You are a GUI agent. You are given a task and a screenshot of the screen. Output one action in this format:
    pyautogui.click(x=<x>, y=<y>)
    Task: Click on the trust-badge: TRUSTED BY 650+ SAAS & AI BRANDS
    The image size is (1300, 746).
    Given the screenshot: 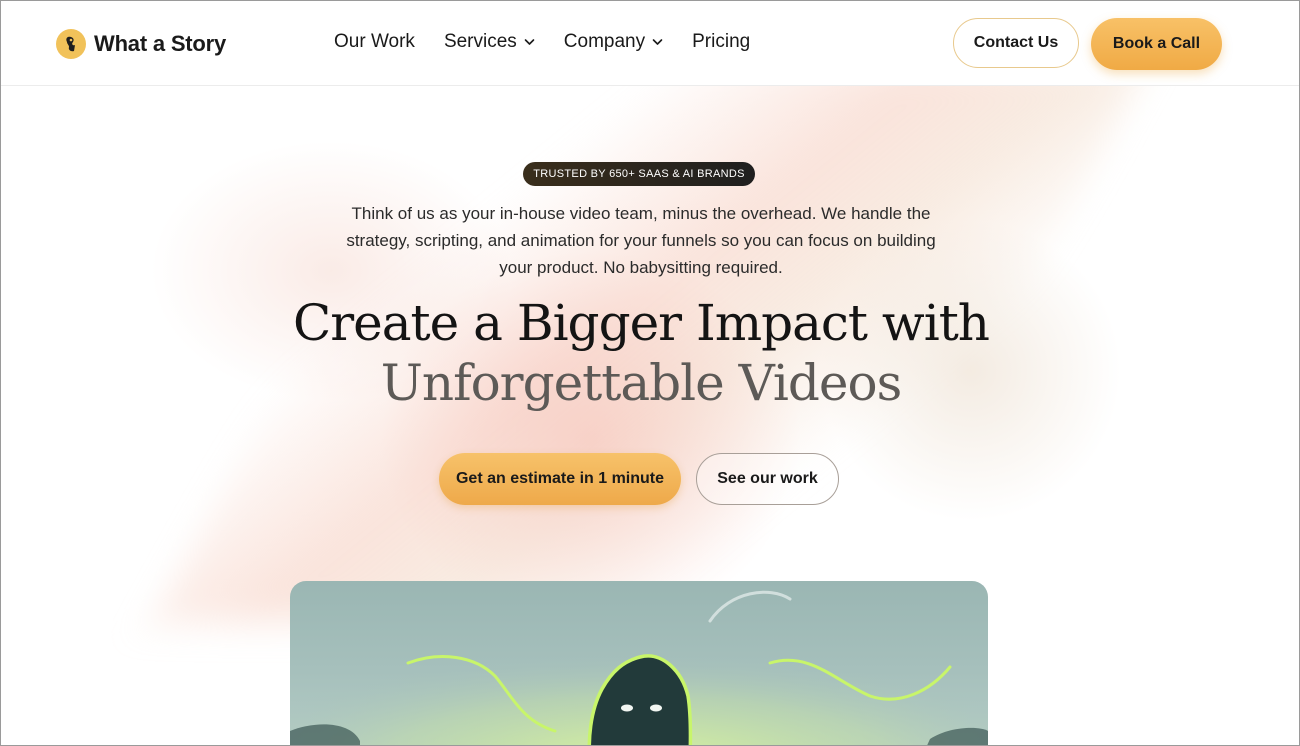 What is the action you would take?
    pyautogui.click(x=639, y=174)
    